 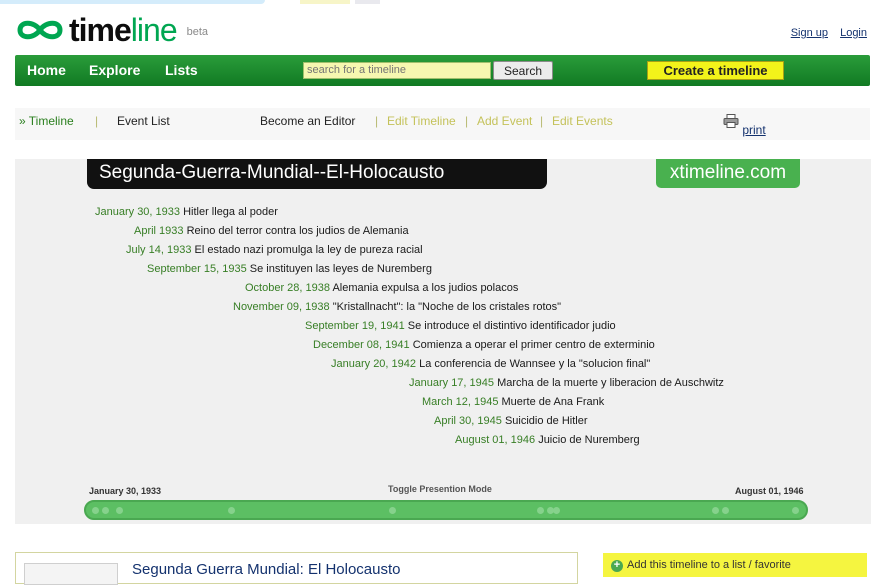 What do you see at coordinates (100, 30) in the screenshot?
I see `logo-word-bold: time` at bounding box center [100, 30].